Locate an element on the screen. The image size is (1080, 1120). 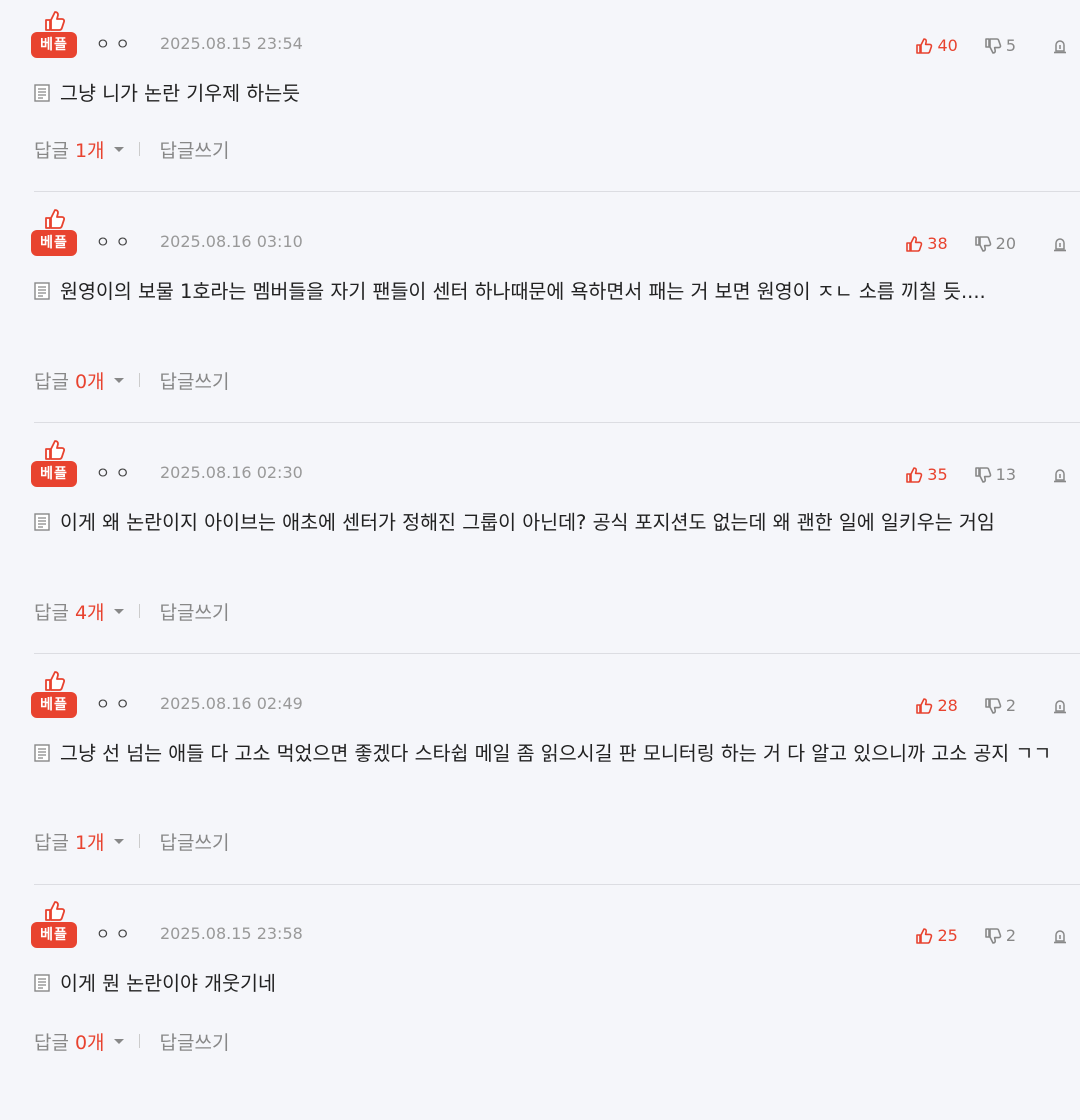
dislike-button: 13 is located at coordinates (995, 475).